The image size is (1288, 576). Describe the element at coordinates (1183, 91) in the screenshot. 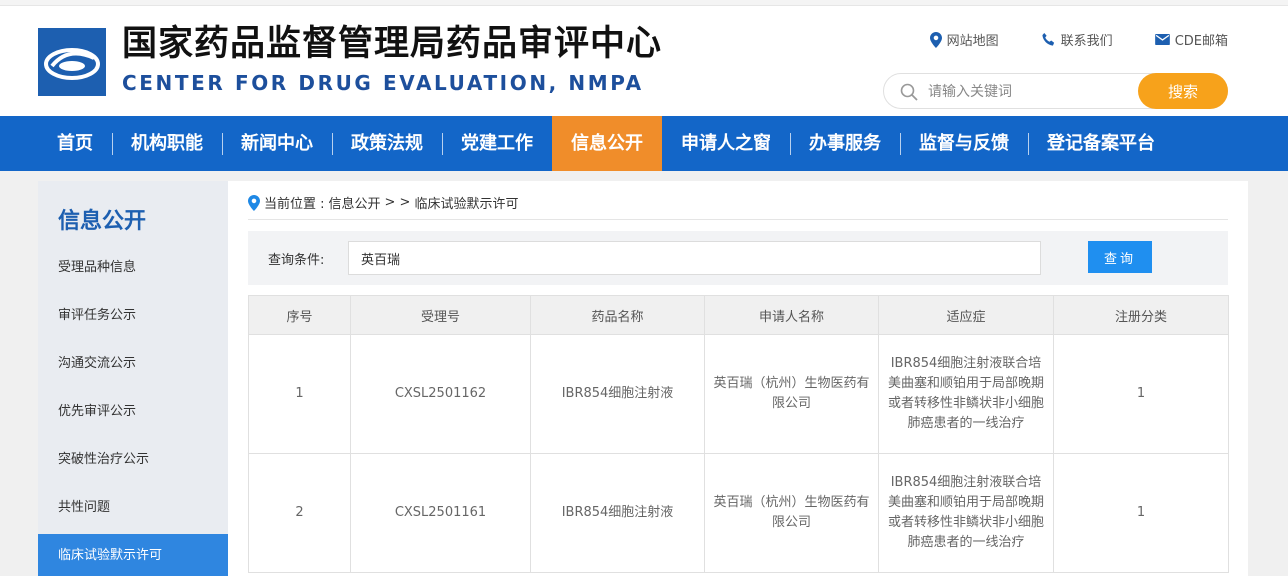

I see `site-search-button: 搜索` at that location.